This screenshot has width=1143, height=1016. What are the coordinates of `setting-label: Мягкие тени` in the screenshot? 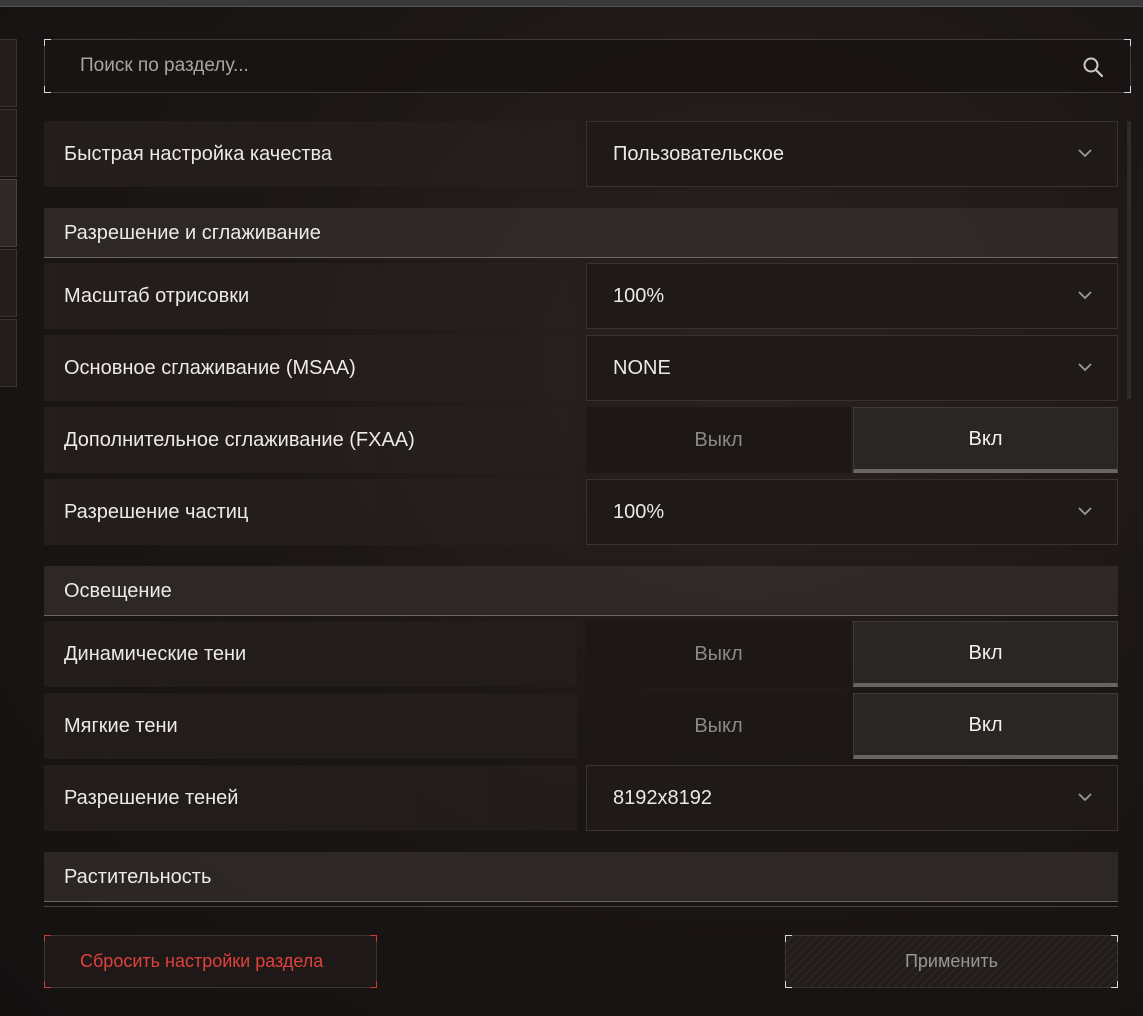 It's located at (310, 726).